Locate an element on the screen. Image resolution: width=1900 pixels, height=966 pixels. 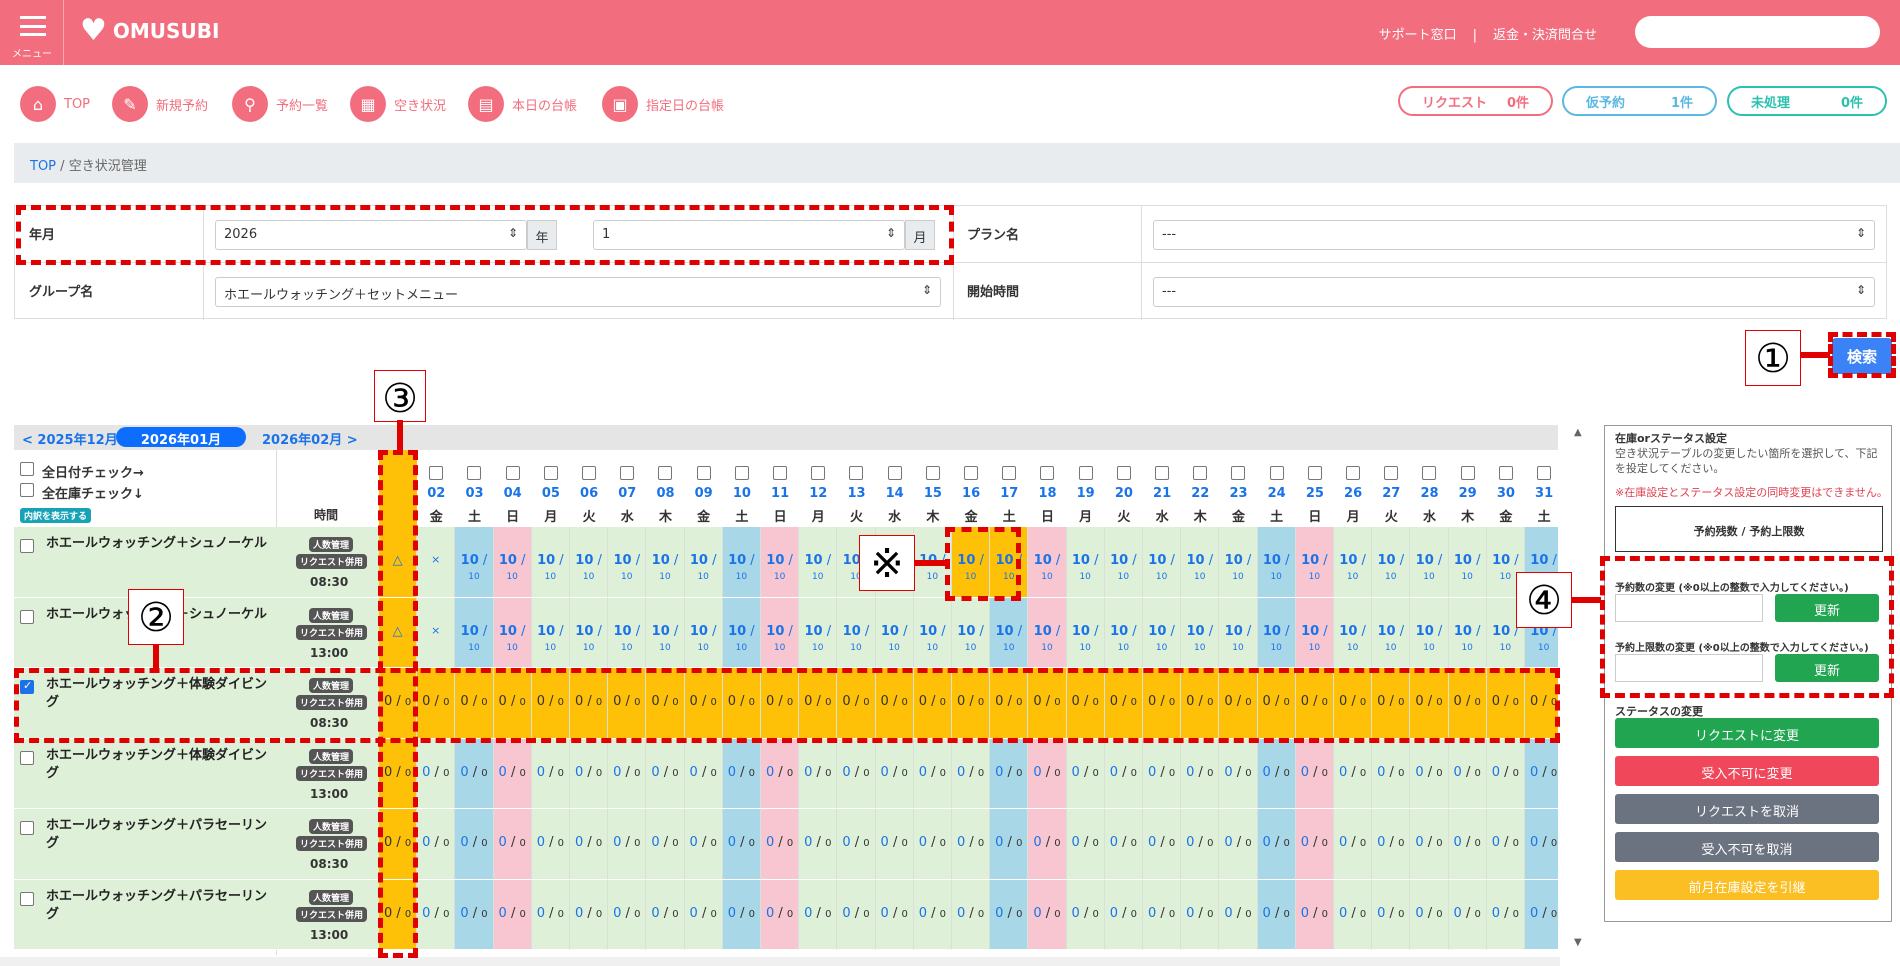
stock-cell: × is located at coordinates (436, 632).